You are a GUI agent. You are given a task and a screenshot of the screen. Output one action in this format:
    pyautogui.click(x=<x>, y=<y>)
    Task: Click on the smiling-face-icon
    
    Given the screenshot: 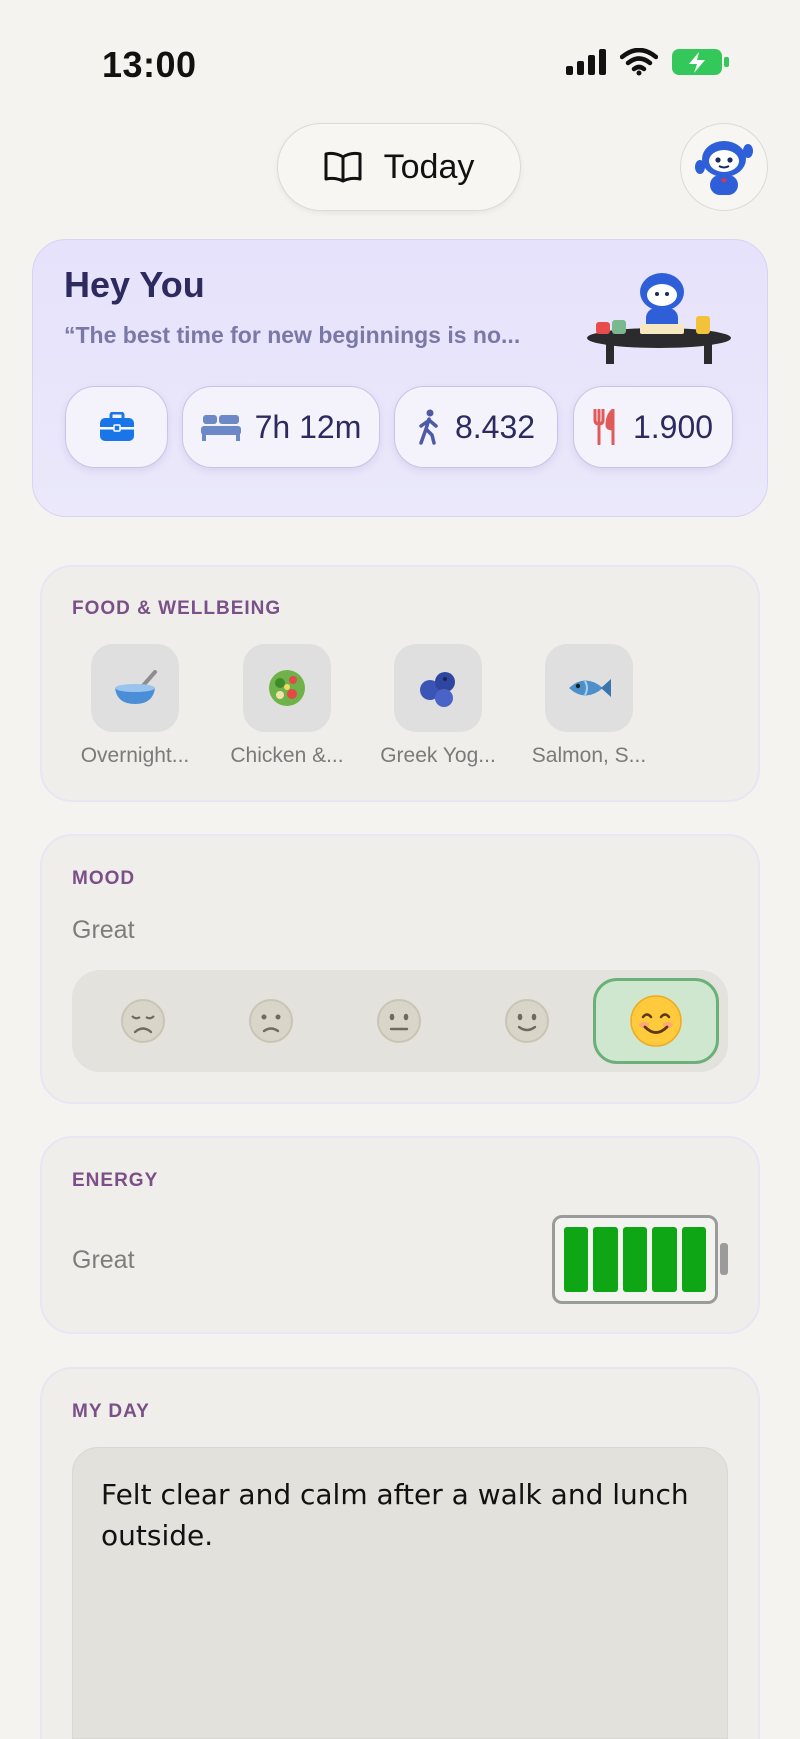 What is the action you would take?
    pyautogui.click(x=656, y=1021)
    